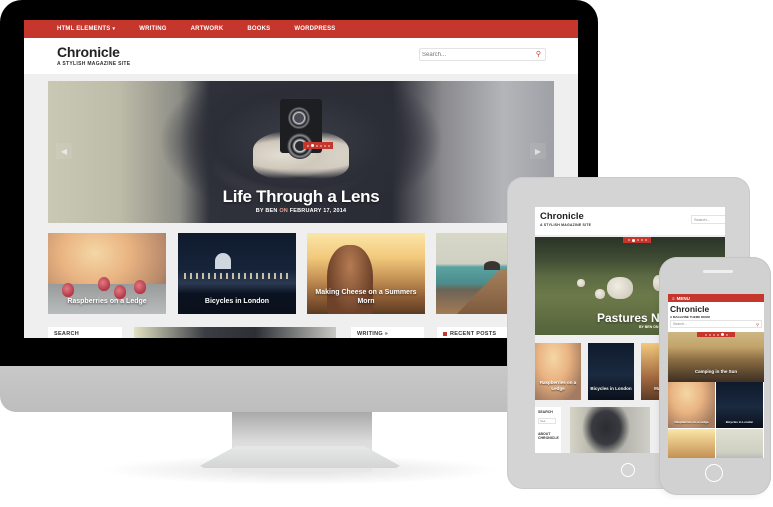 The image size is (773, 507). I want to click on phone-menu-bar: ≡ MENU, so click(716, 298).